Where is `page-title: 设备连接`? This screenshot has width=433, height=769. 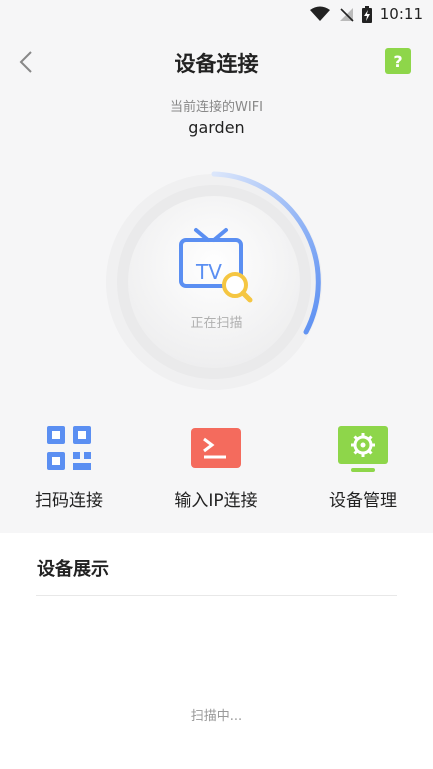 page-title: 设备连接 is located at coordinates (216, 64).